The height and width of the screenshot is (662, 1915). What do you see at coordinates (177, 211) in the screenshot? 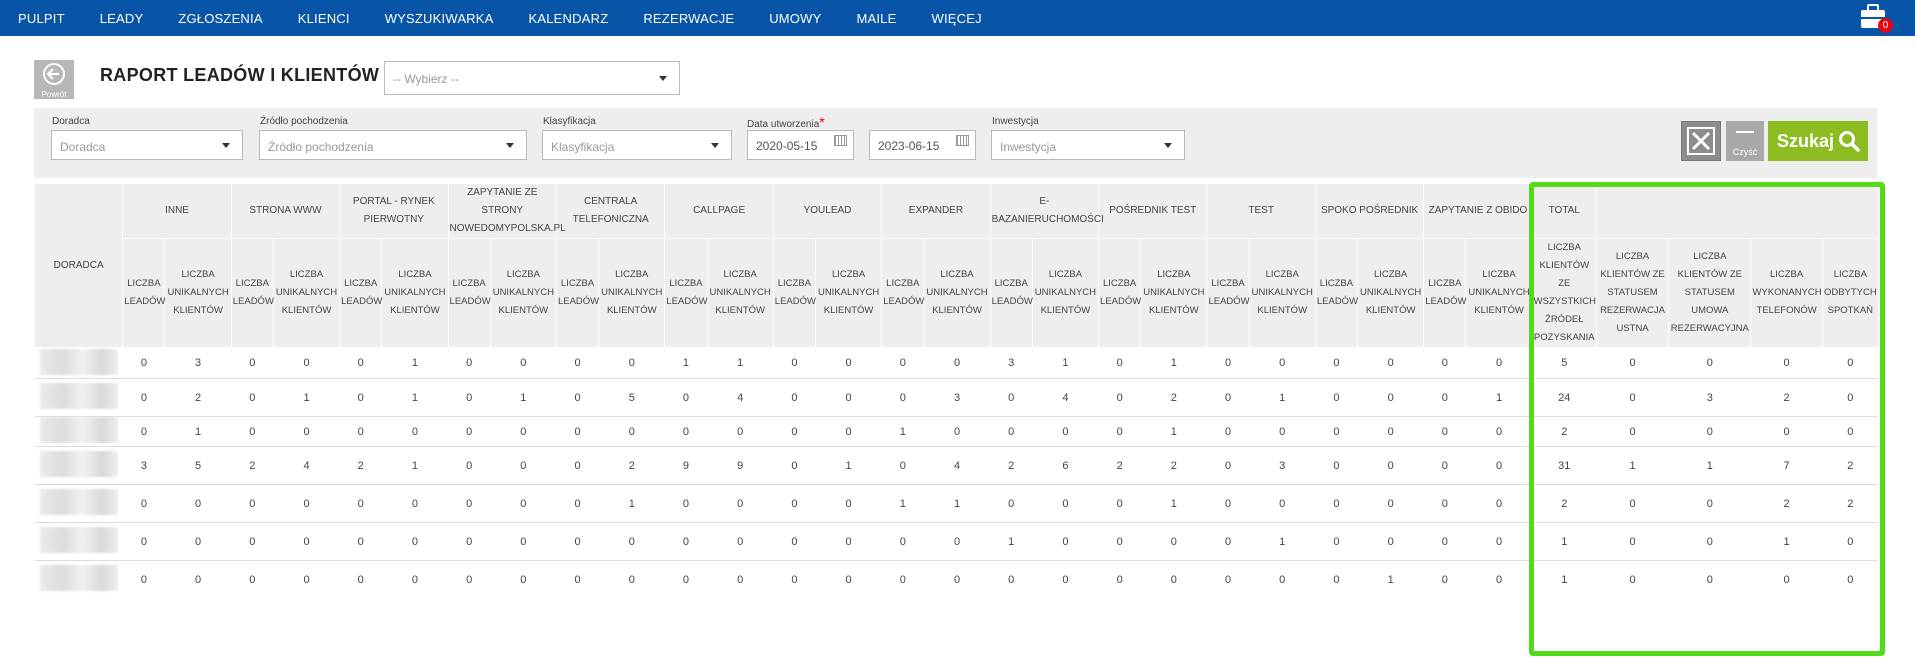
I see `source-group-header: INNE` at bounding box center [177, 211].